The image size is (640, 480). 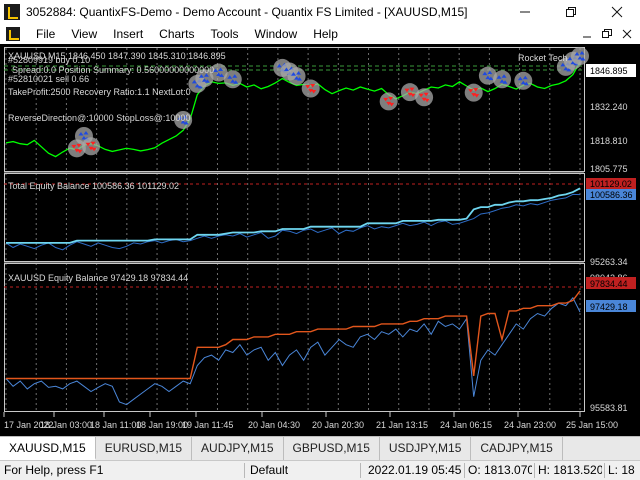 What do you see at coordinates (611, 184) in the screenshot?
I see `equity-total-top-label: 101129.02` at bounding box center [611, 184].